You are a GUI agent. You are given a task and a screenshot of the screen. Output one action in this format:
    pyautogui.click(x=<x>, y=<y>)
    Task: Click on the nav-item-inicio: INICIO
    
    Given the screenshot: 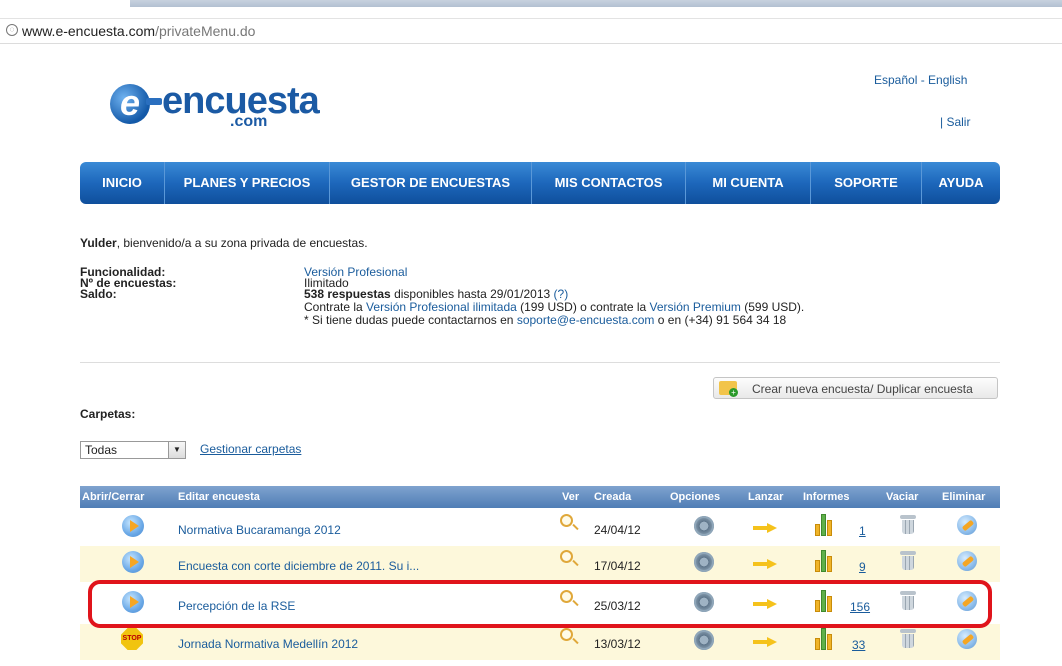 What is the action you would take?
    pyautogui.click(x=122, y=183)
    